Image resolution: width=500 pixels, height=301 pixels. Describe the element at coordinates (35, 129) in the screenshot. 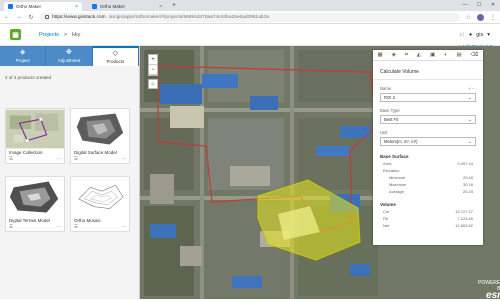

I see `image-collection-thumbnail` at that location.